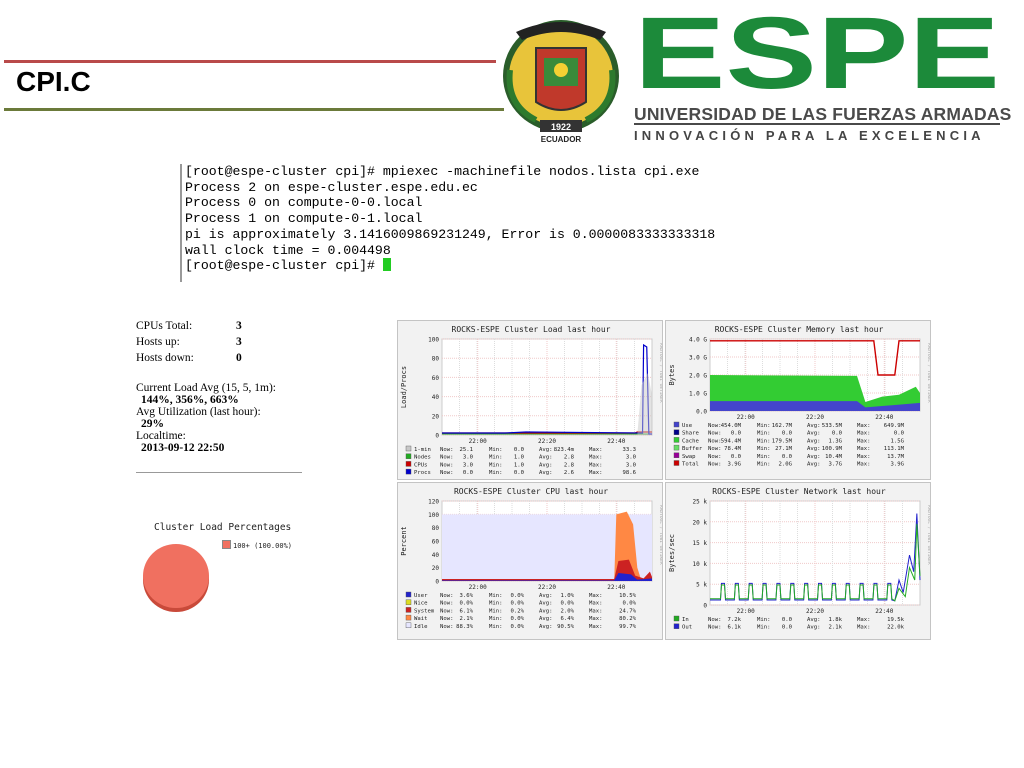  I want to click on logo-divider, so click(817, 124).